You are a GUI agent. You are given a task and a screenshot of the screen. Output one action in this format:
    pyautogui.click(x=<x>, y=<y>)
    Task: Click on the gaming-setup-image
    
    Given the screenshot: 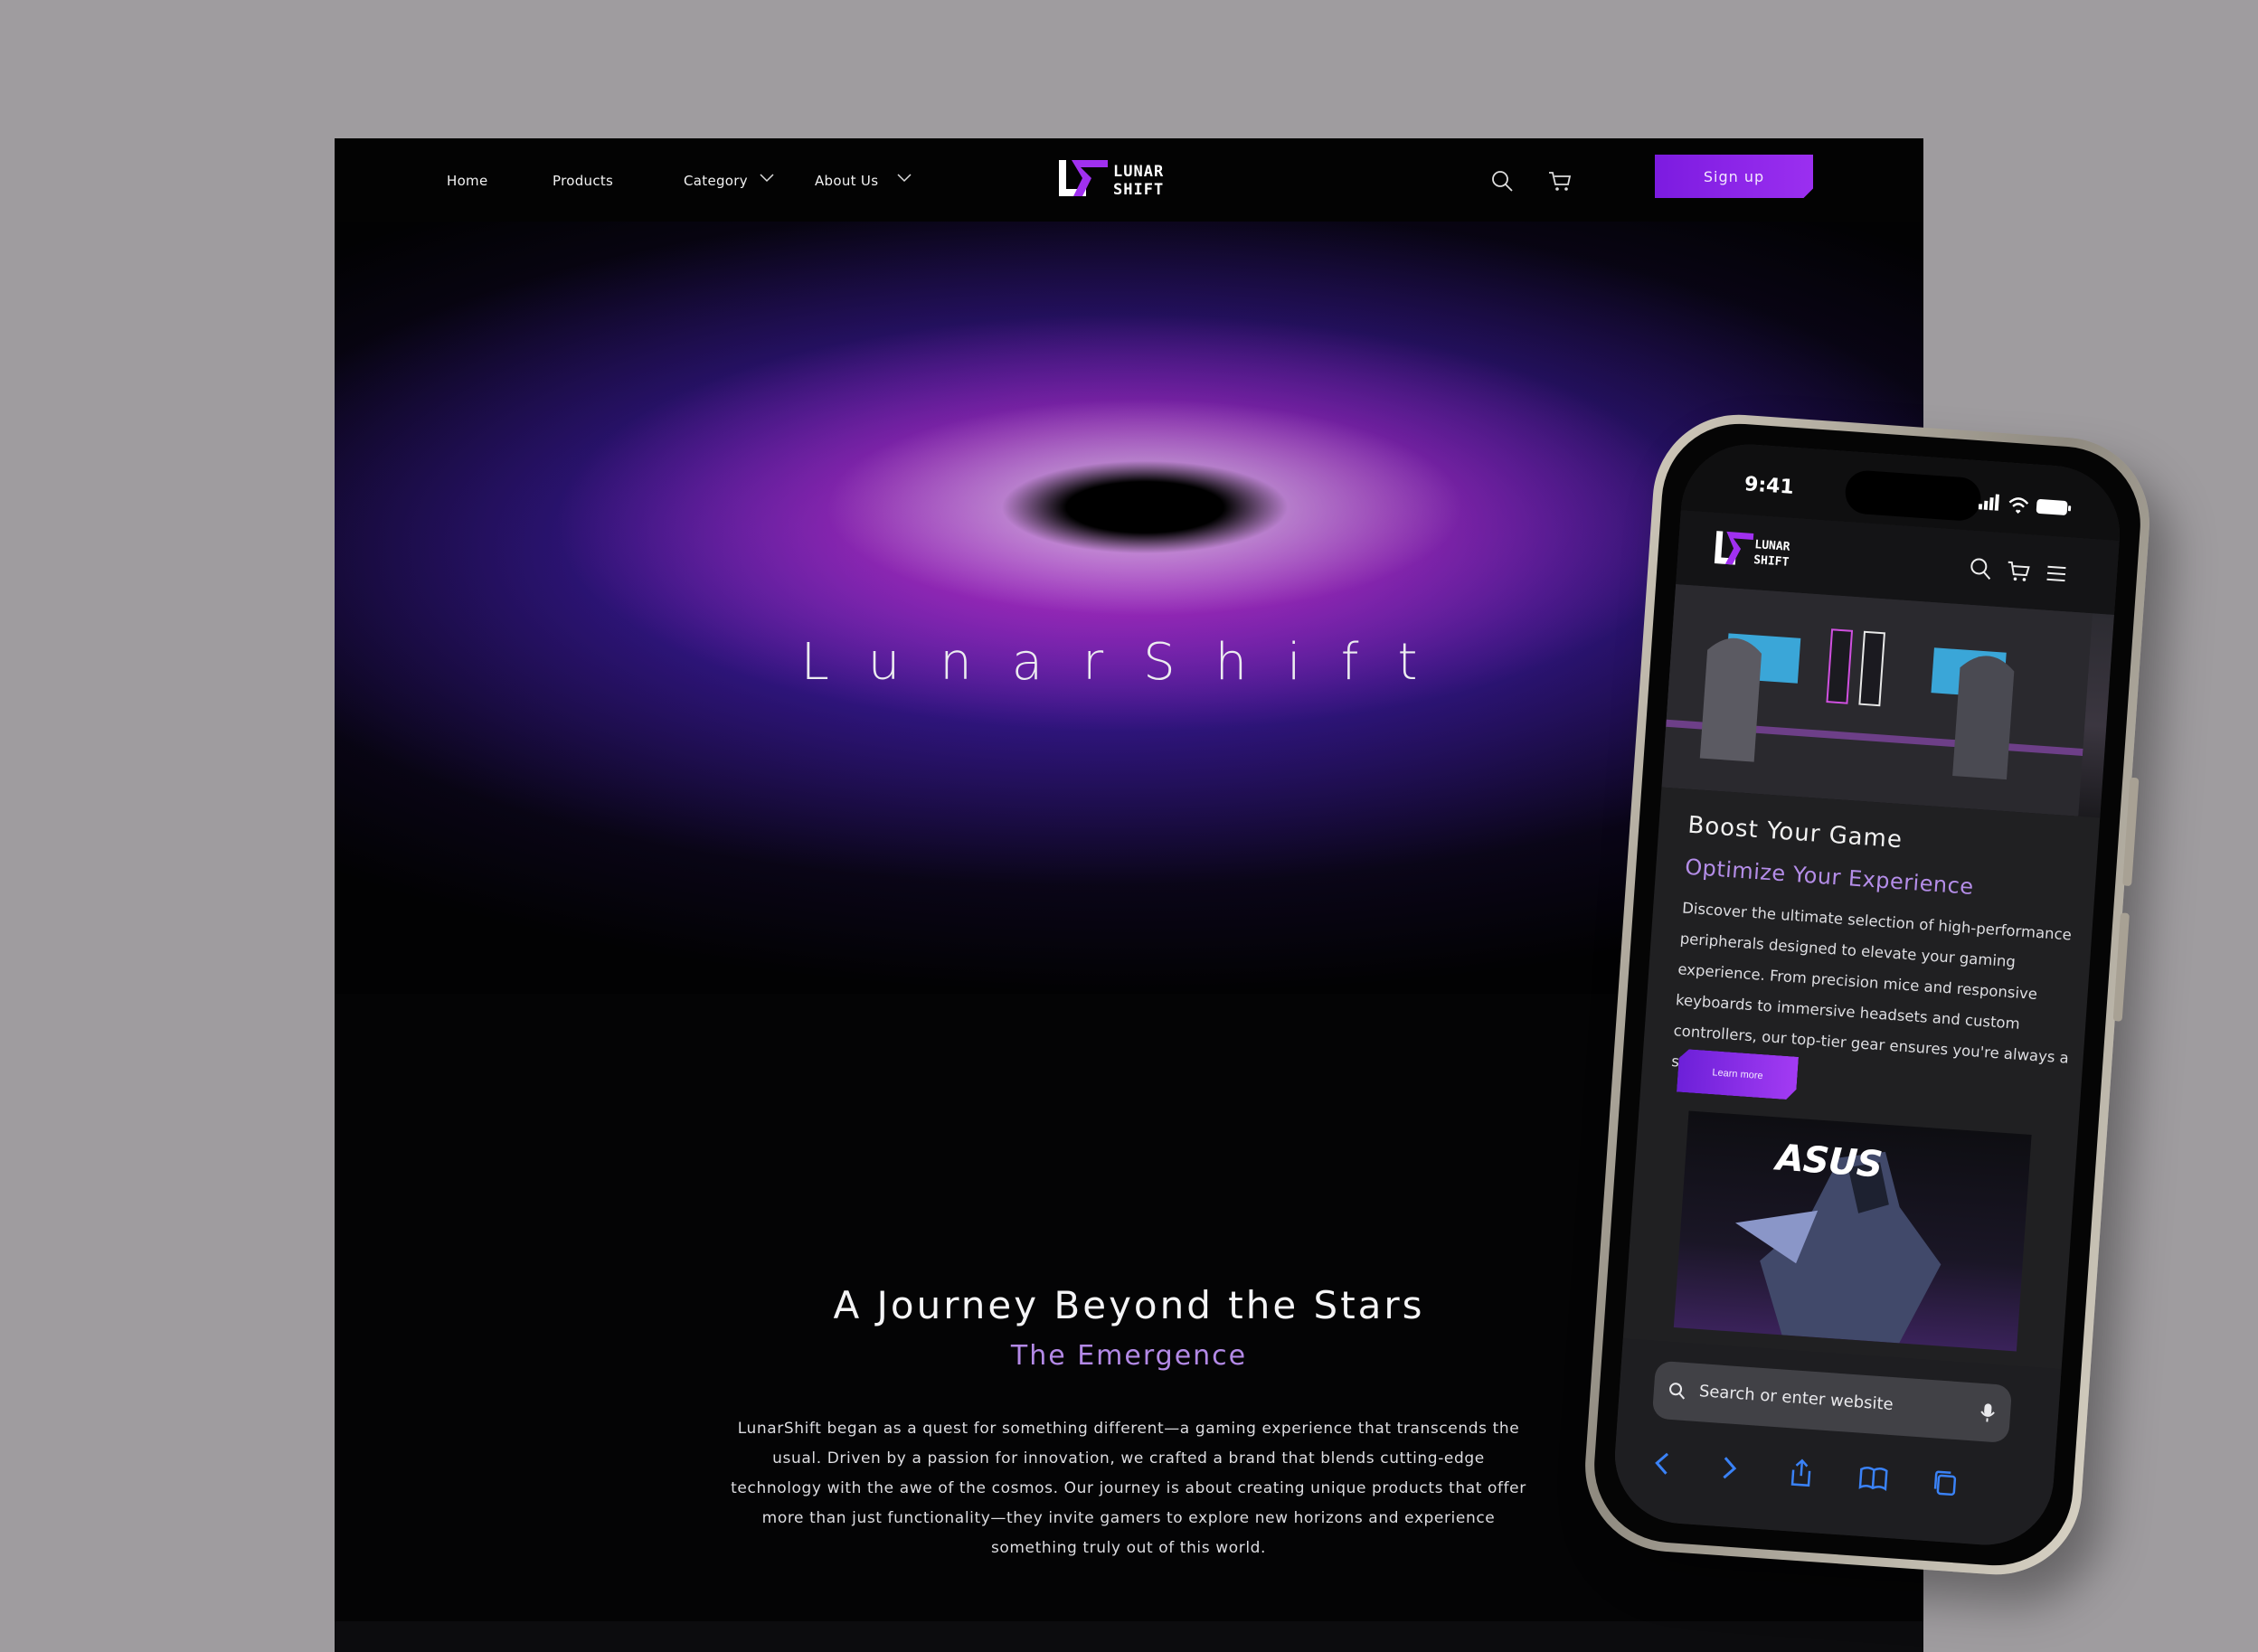 What is the action you would take?
    pyautogui.click(x=1888, y=701)
    